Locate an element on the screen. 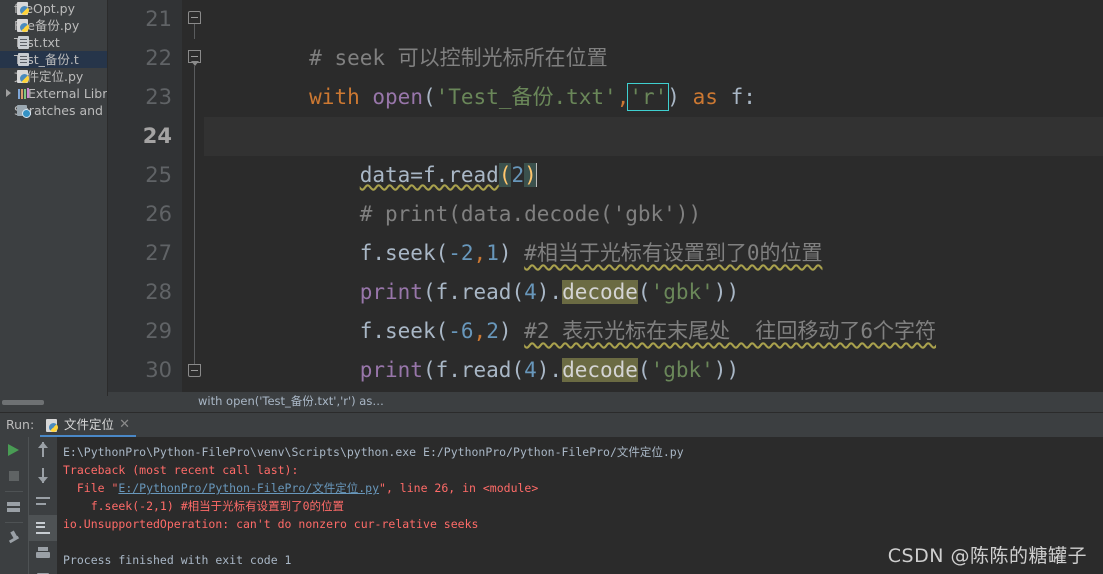 Image resolution: width=1103 pixels, height=574 pixels. run-tab-label: 文件定位 is located at coordinates (89, 424).